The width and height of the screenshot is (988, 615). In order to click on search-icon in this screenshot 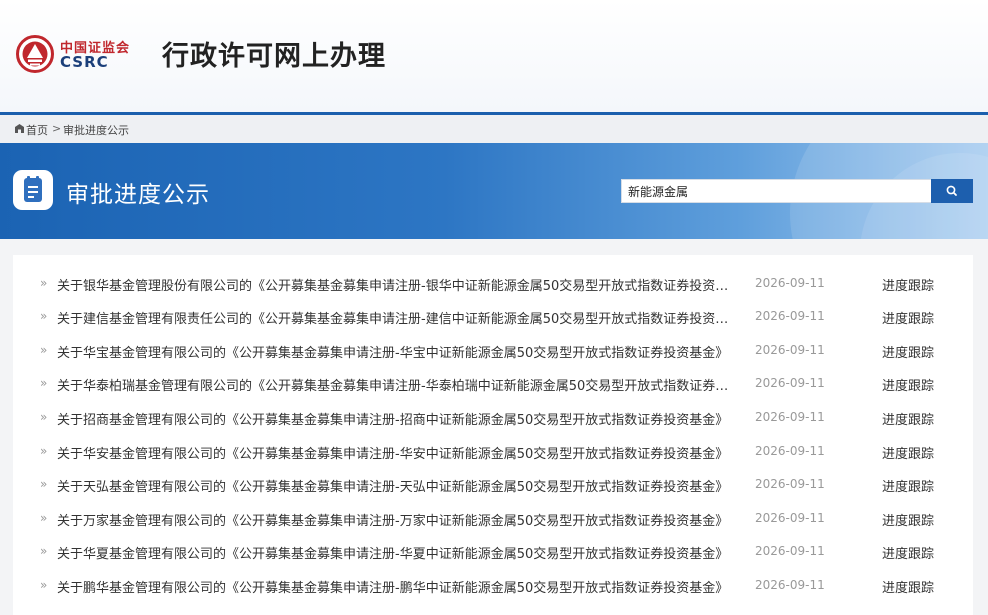, I will do `click(951, 190)`.